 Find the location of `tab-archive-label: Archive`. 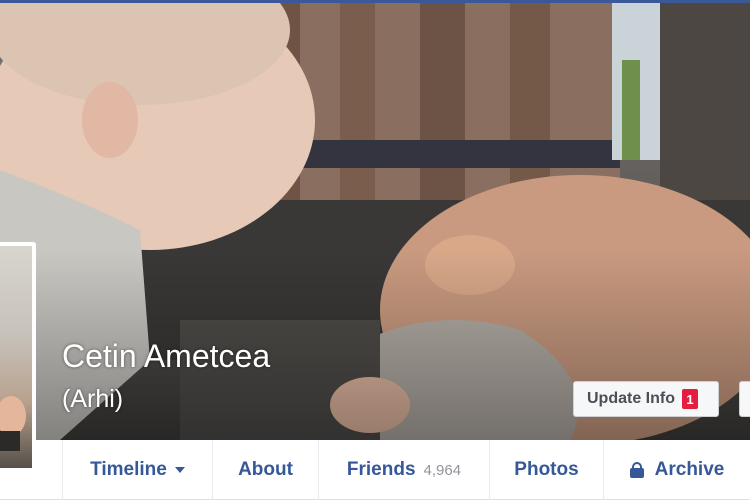

tab-archive-label: Archive is located at coordinates (689, 469).